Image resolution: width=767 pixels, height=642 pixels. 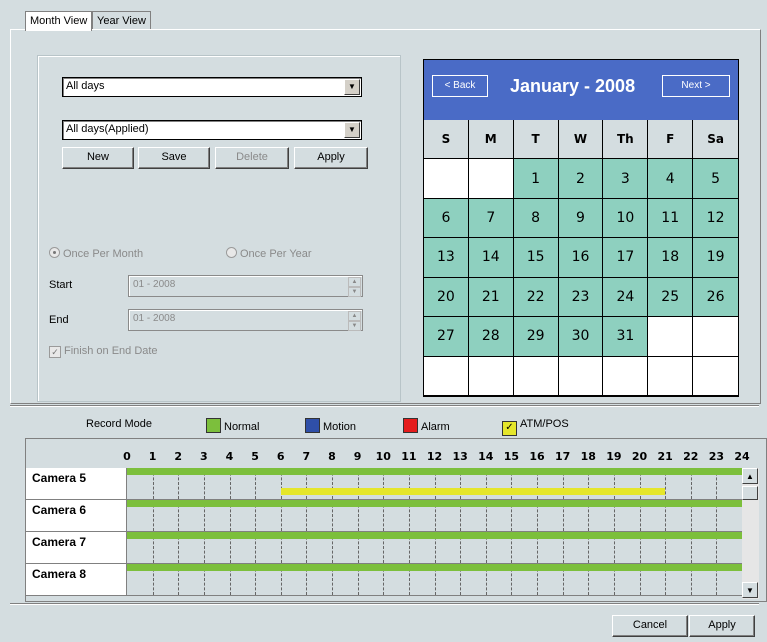 What do you see at coordinates (269, 253) in the screenshot?
I see `once-per-year-radio: Once Per Year` at bounding box center [269, 253].